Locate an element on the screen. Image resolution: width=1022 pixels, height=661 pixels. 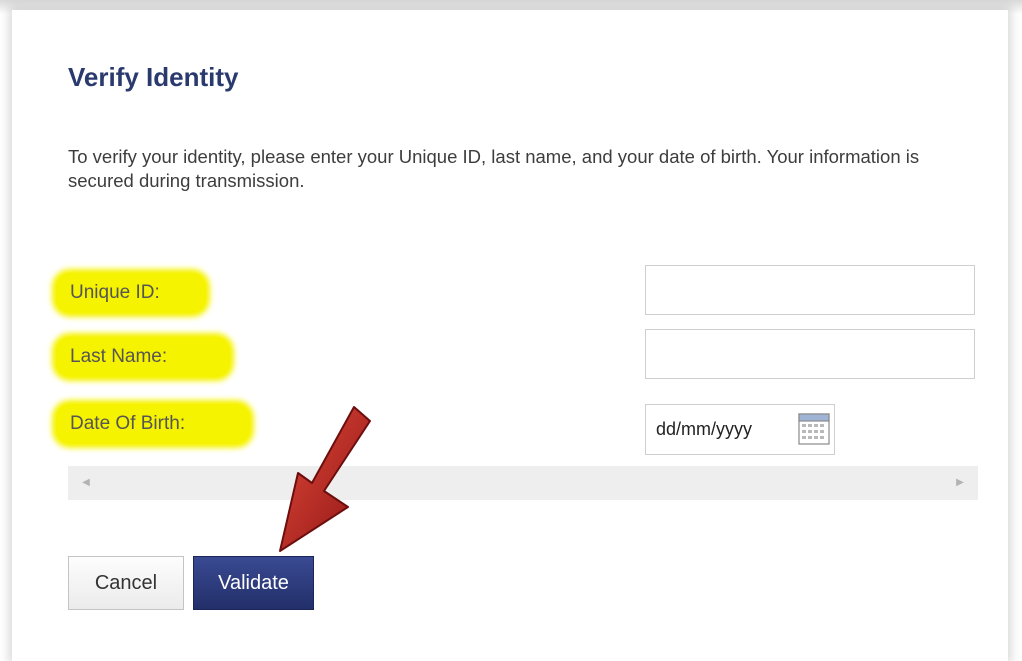
scroll-right-icon: ▶ is located at coordinates (960, 483).